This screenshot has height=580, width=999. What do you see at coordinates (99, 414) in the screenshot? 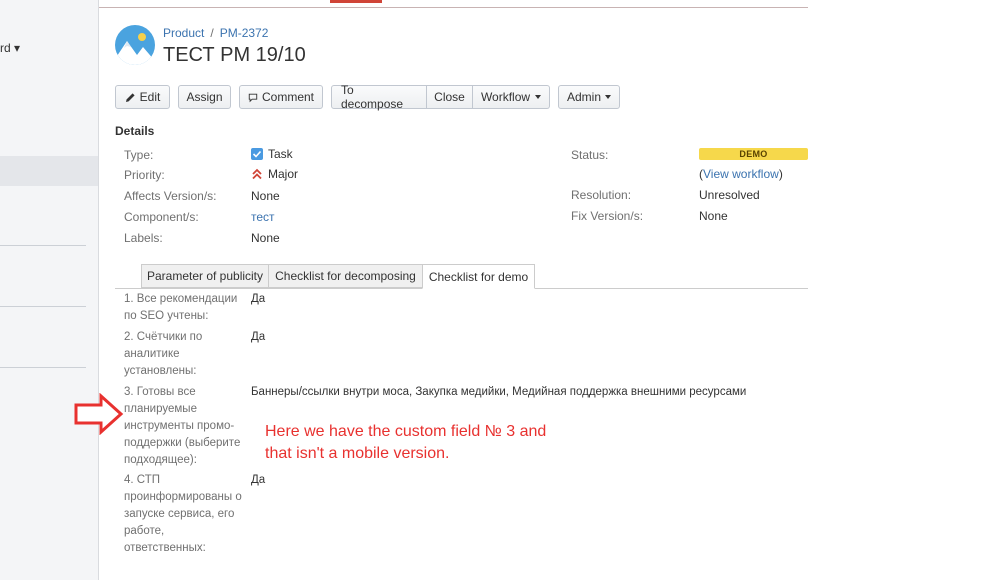
I see `right-arrow-outline-icon` at bounding box center [99, 414].